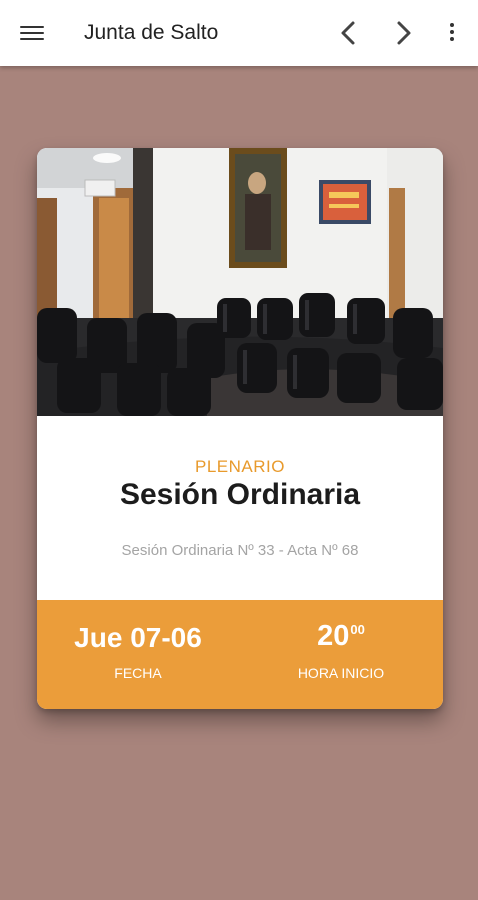  I want to click on session-date: Jue 07-06, so click(138, 637).